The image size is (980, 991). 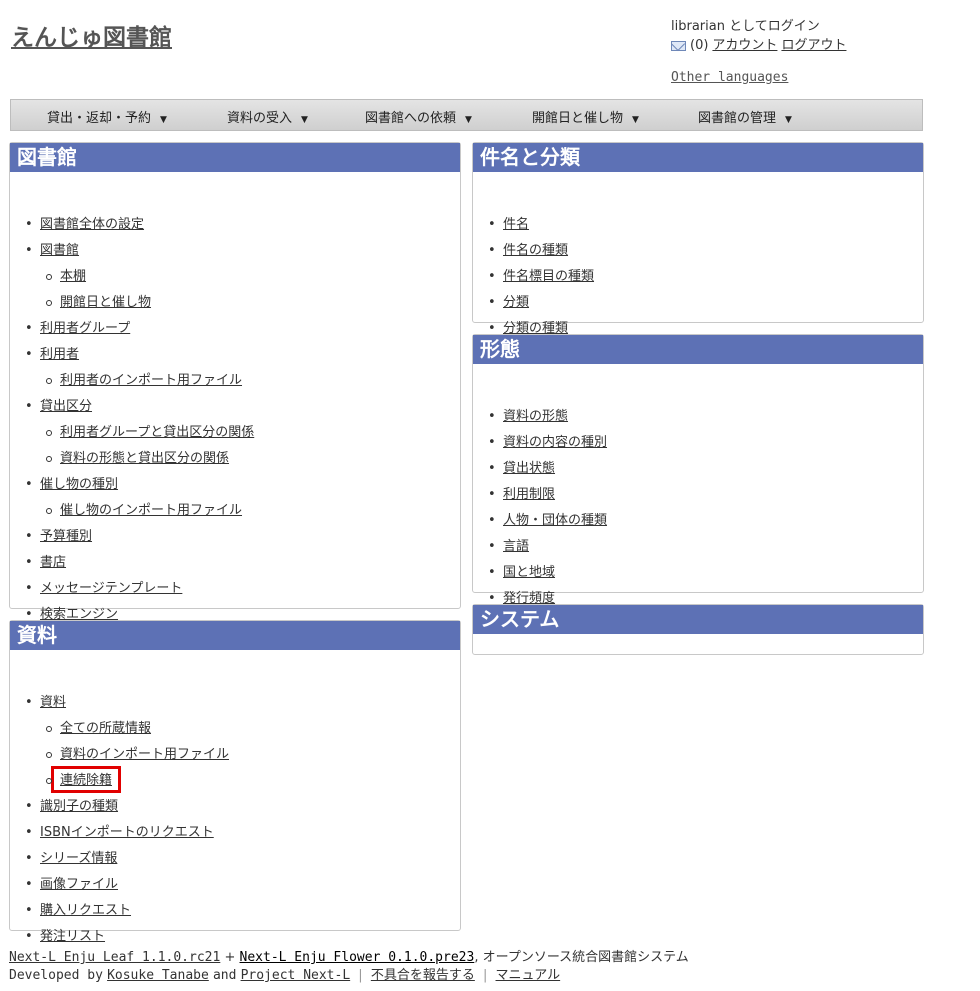 What do you see at coordinates (77, 329) in the screenshot?
I see `link-user-groups: 利用者グループ` at bounding box center [77, 329].